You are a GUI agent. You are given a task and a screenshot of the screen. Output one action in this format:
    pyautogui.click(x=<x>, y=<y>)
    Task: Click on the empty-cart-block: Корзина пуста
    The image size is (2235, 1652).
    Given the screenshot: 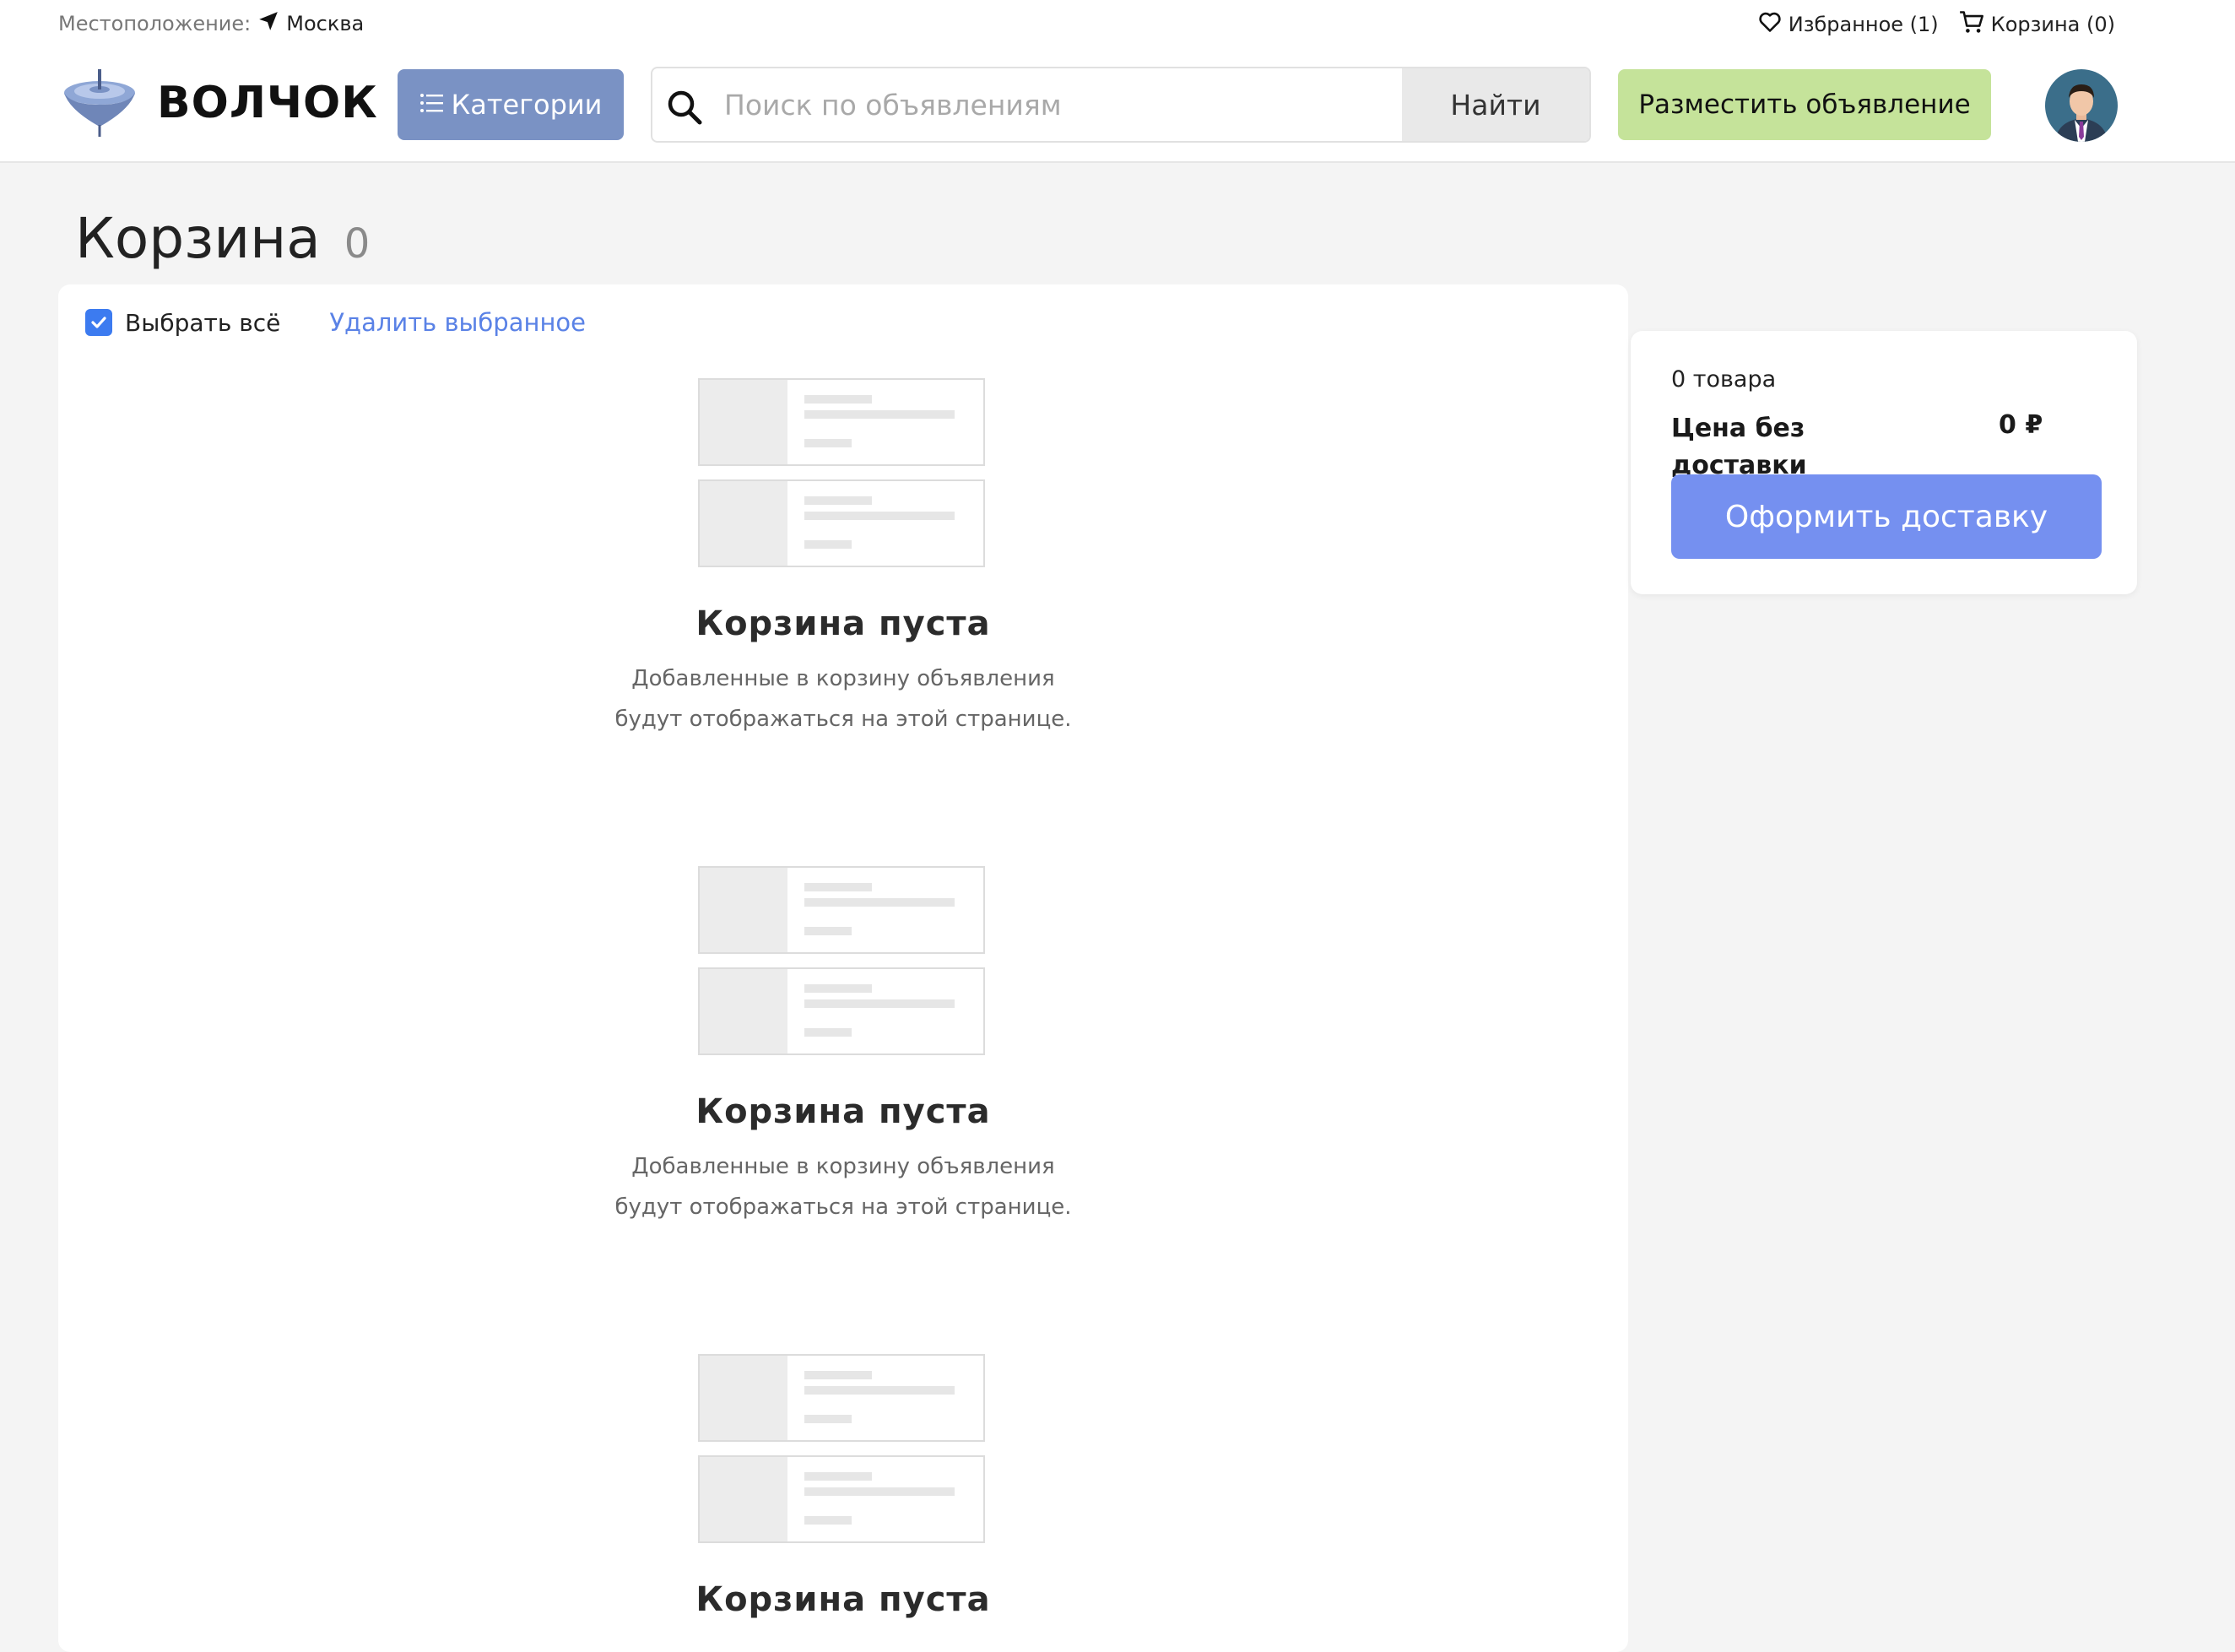 What is the action you would take?
    pyautogui.click(x=843, y=1497)
    